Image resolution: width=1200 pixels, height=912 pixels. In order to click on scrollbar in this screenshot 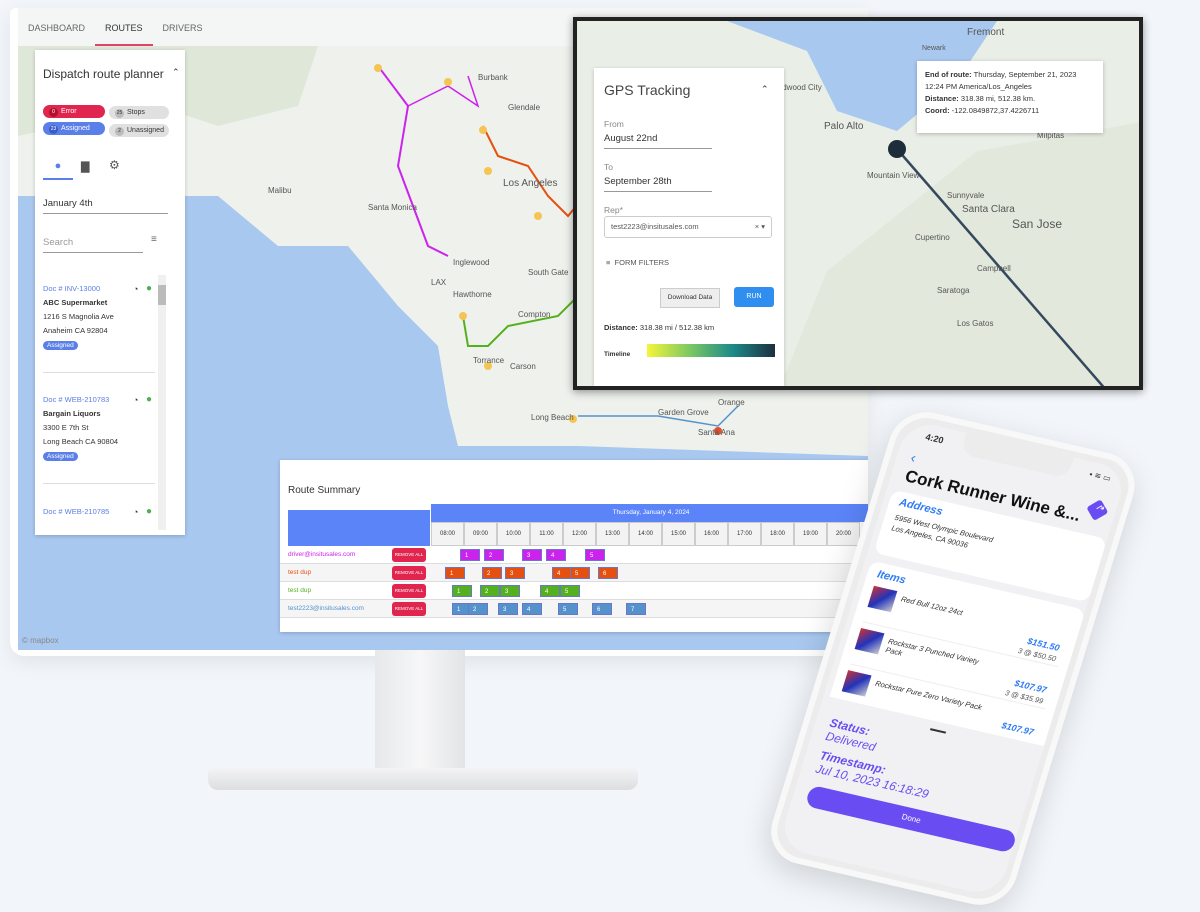, I will do `click(162, 402)`.